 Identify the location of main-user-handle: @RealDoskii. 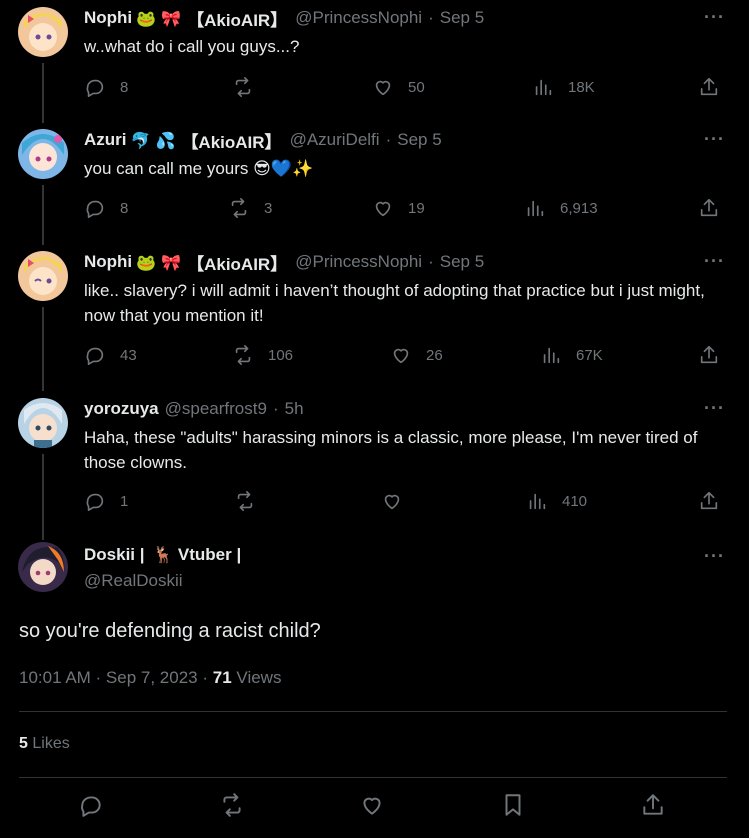
(133, 581).